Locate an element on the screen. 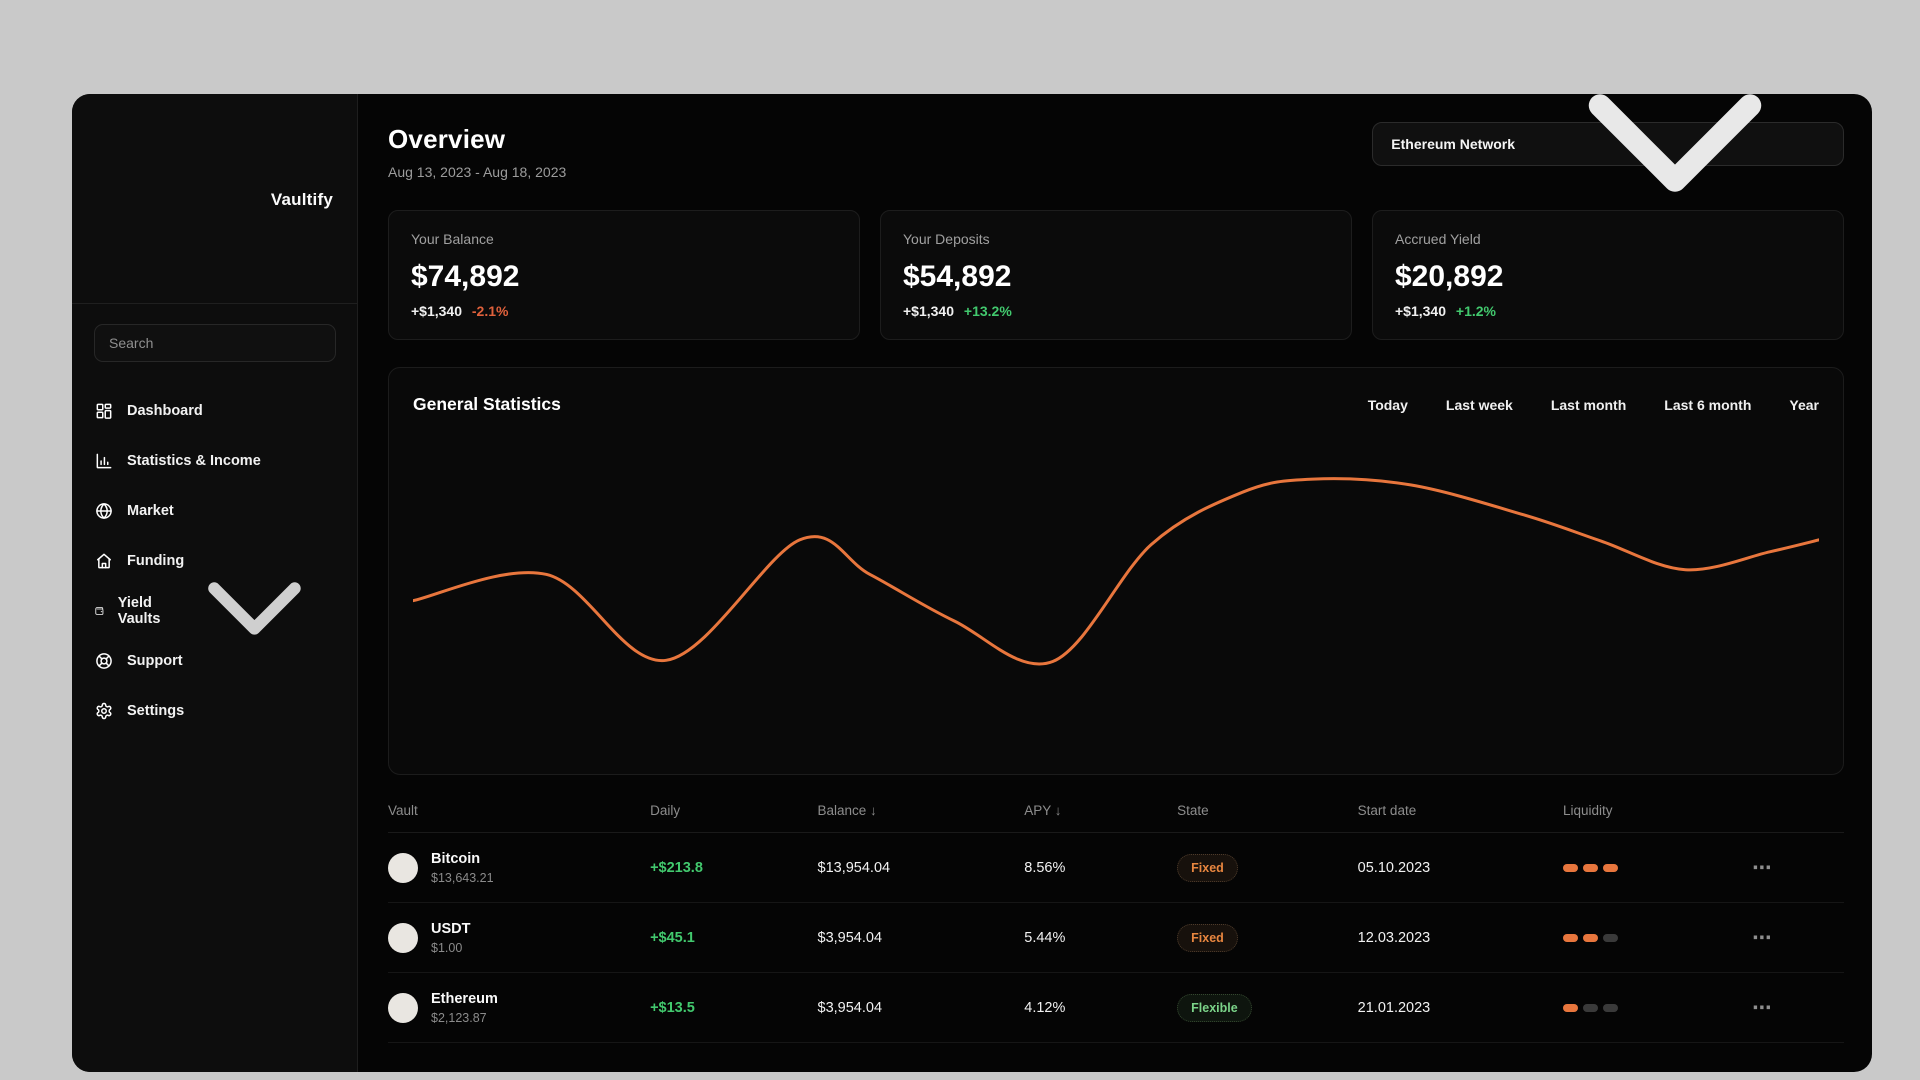  card-value: $54,892 is located at coordinates (957, 276).